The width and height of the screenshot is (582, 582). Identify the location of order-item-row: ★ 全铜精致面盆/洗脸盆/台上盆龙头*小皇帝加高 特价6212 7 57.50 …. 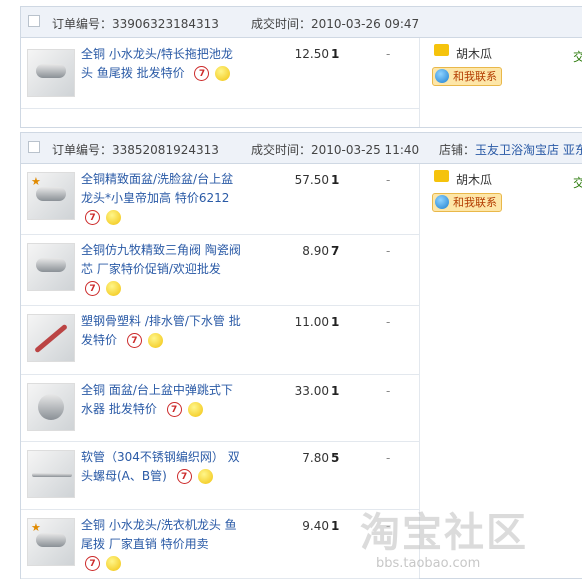
(220, 199).